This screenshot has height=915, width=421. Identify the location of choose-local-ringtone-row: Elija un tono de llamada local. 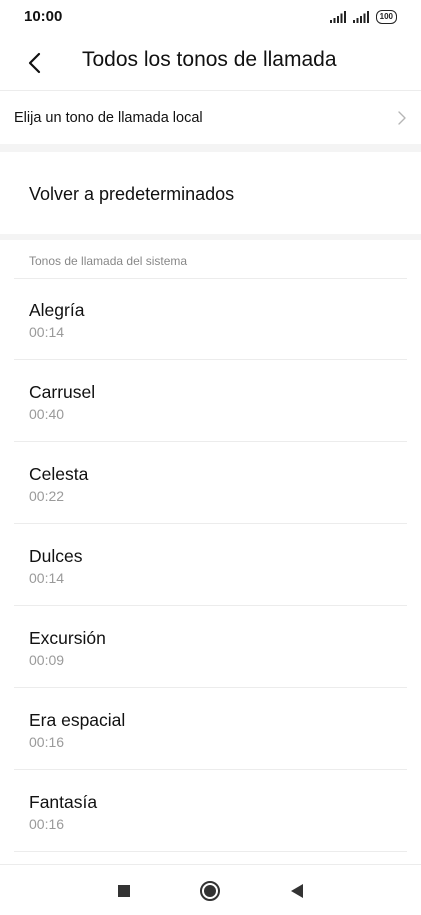
(210, 118).